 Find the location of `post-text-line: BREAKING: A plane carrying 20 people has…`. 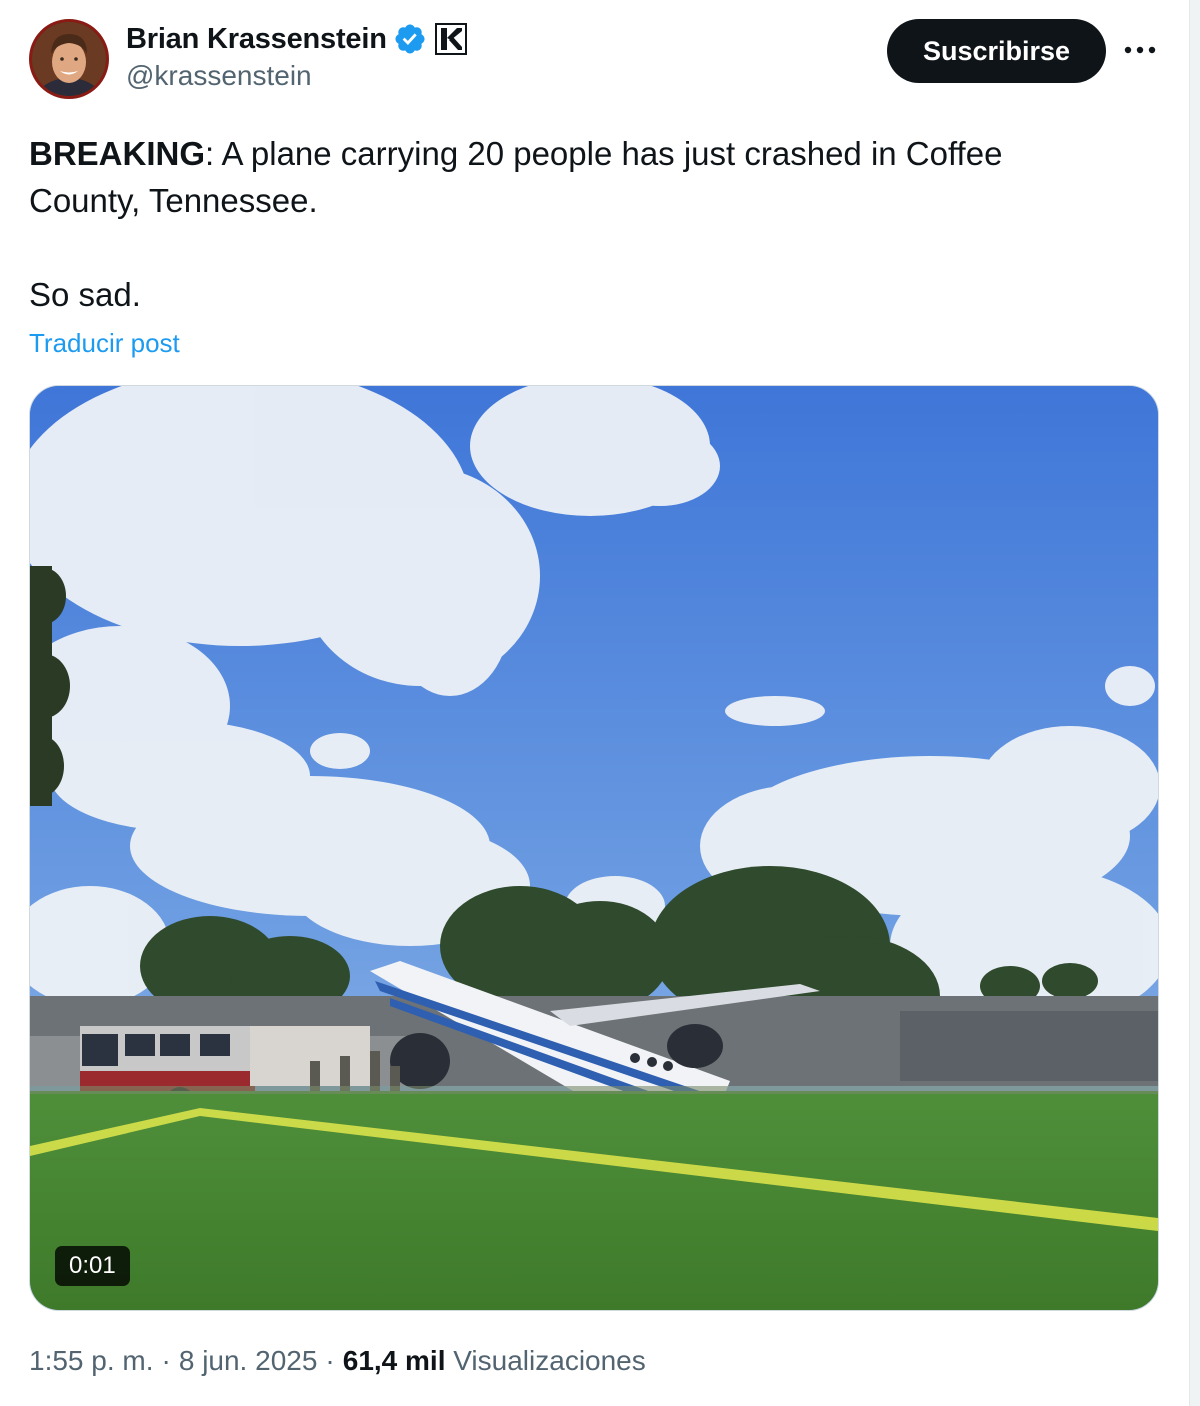

post-text-line: BREAKING: A plane carrying 20 people has… is located at coordinates (569, 153).